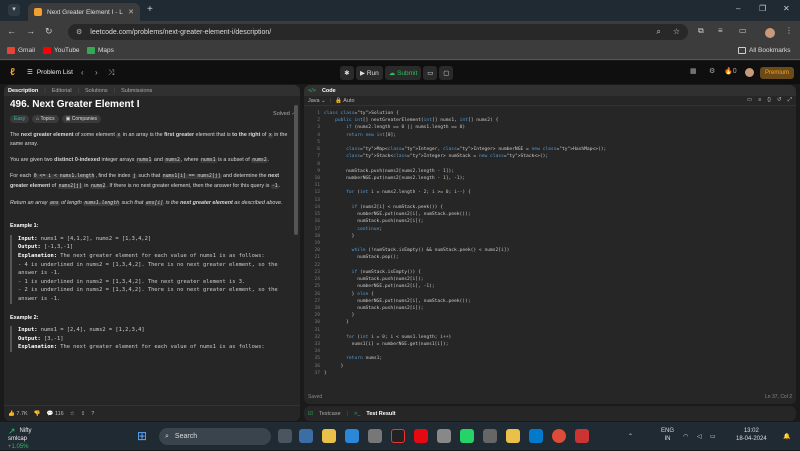 The image size is (800, 451). I want to click on file-explorer-icon, so click(329, 436).